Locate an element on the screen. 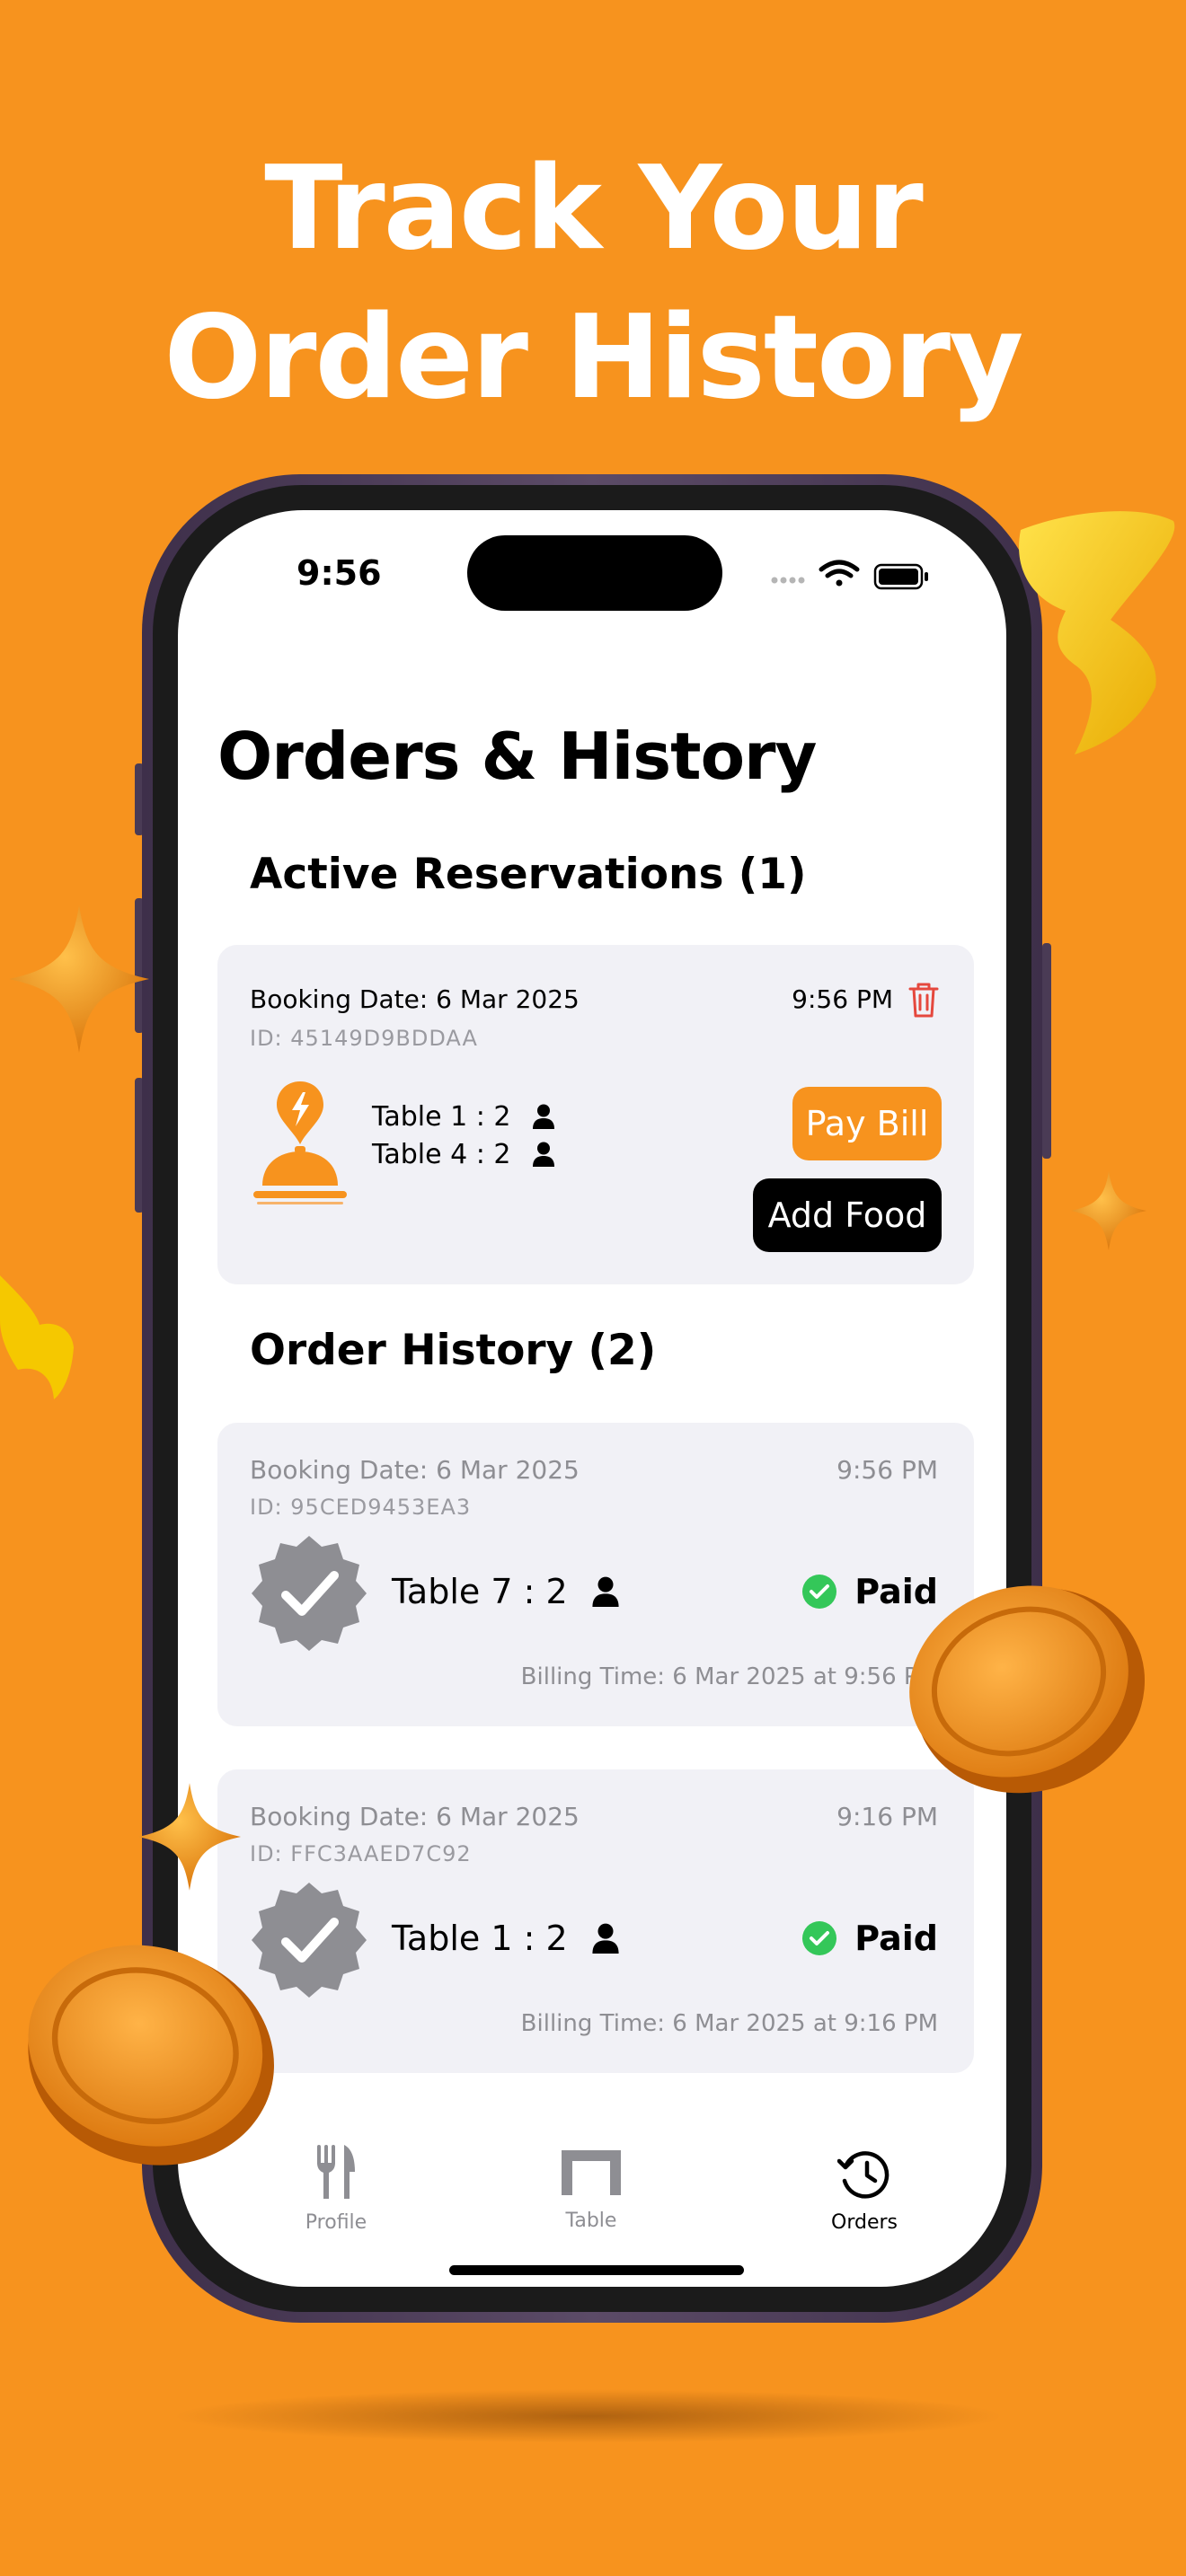 Image resolution: width=1186 pixels, height=2576 pixels. table-label: Table 4 : 2 is located at coordinates (441, 1154).